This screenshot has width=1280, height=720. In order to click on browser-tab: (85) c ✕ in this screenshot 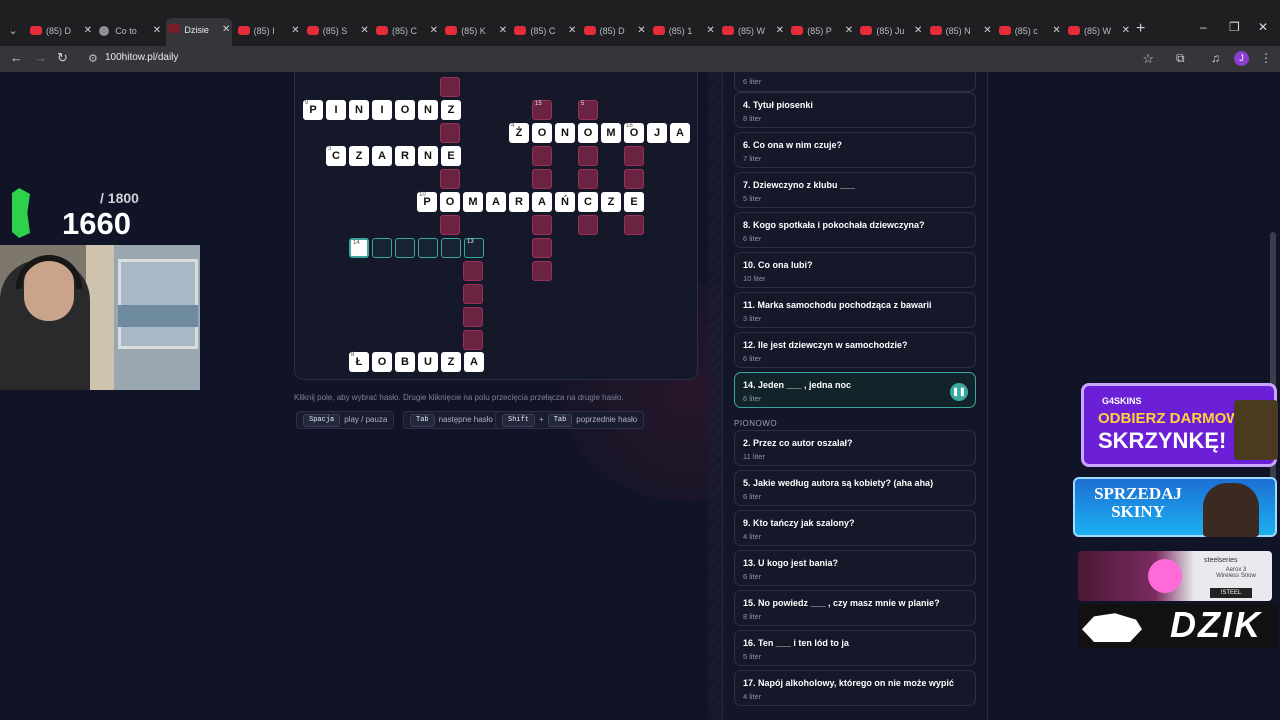, I will do `click(1030, 31)`.